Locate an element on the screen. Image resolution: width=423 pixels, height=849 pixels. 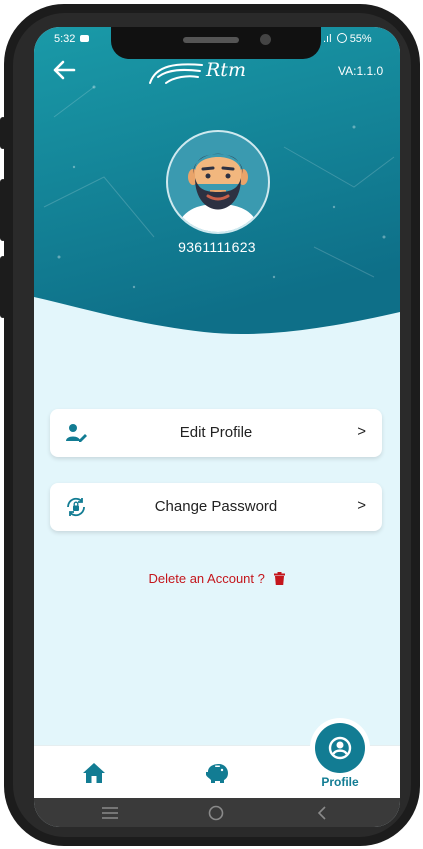
avatar-illustration is located at coordinates (218, 192).